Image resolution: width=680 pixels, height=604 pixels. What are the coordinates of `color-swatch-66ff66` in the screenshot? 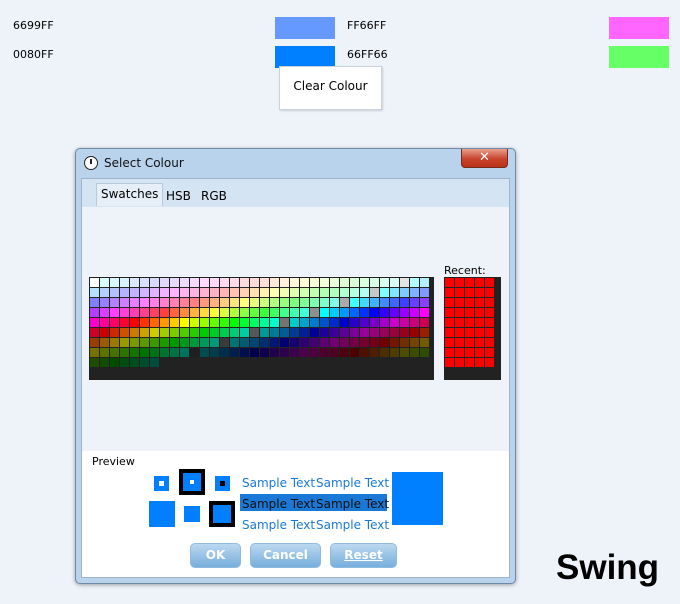 It's located at (639, 57).